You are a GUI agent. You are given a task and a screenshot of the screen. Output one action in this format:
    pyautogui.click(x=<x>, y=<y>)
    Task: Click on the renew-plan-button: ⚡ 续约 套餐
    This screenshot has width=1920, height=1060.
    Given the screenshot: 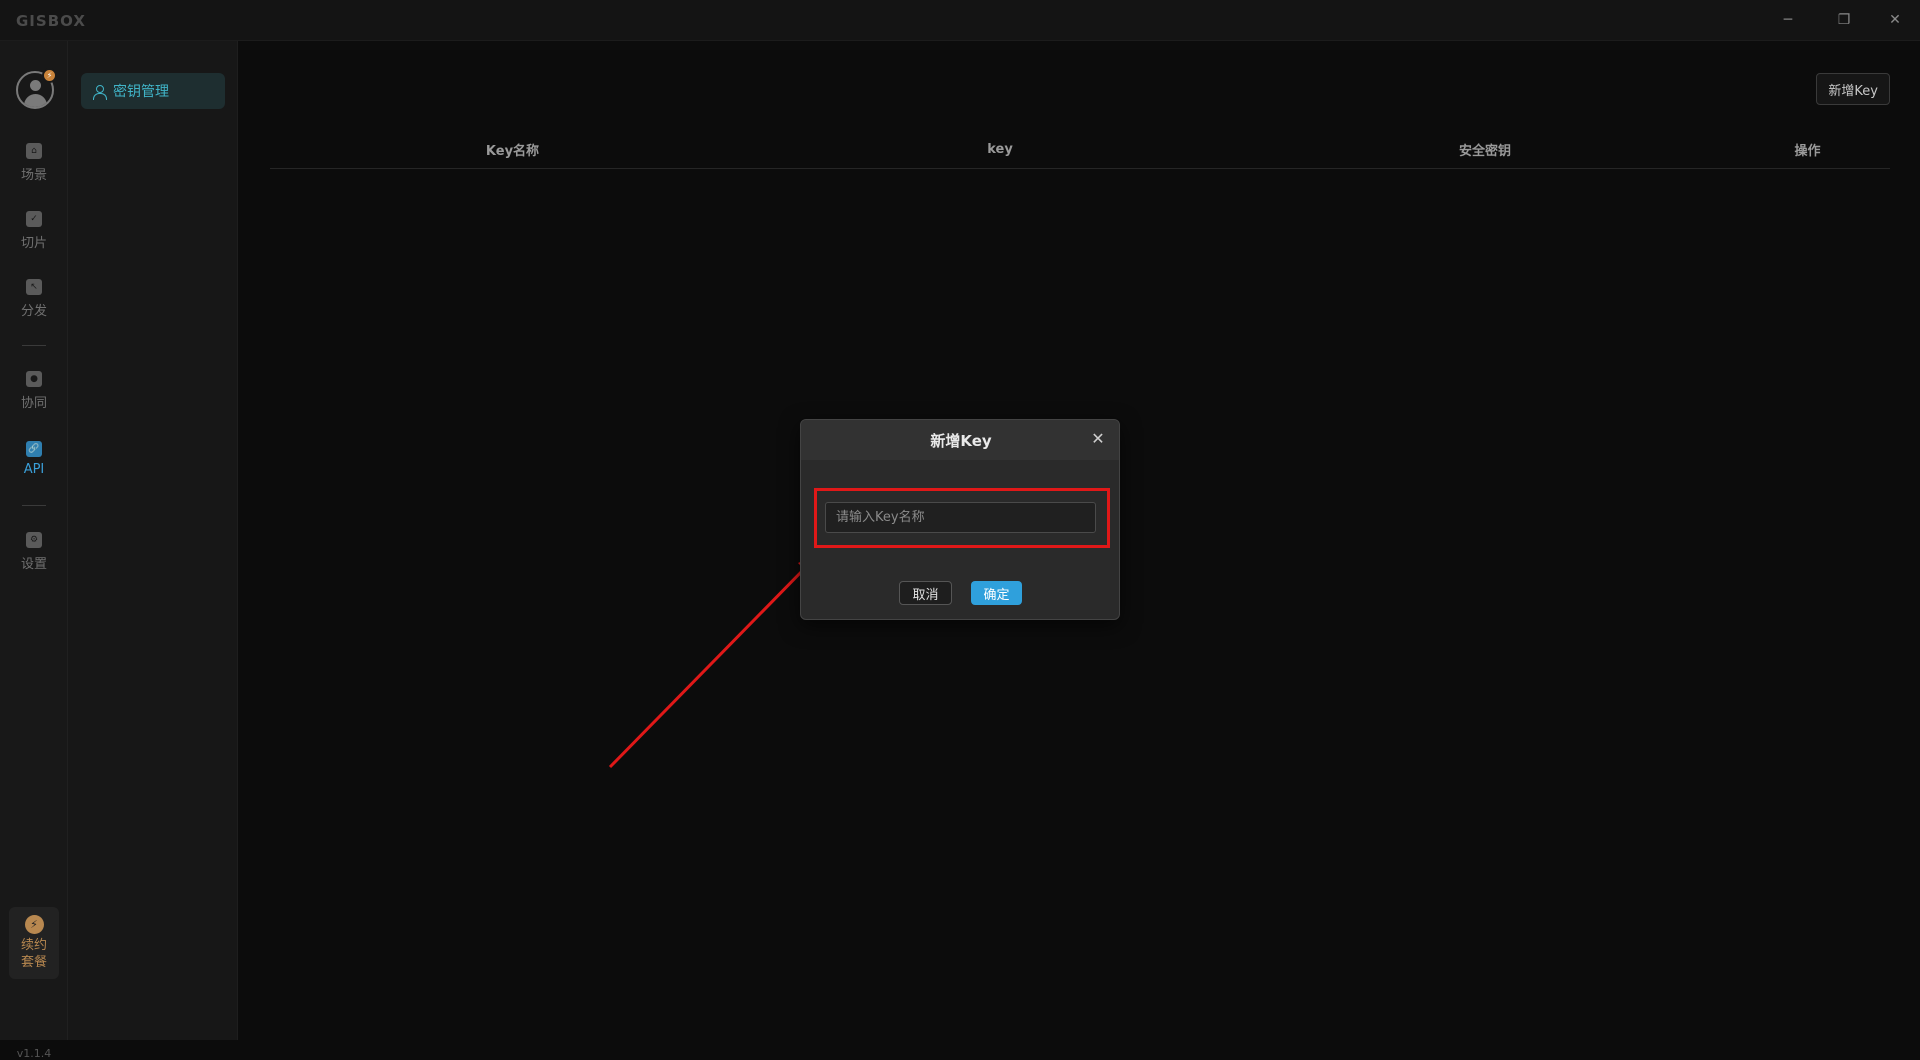 What is the action you would take?
    pyautogui.click(x=34, y=943)
    